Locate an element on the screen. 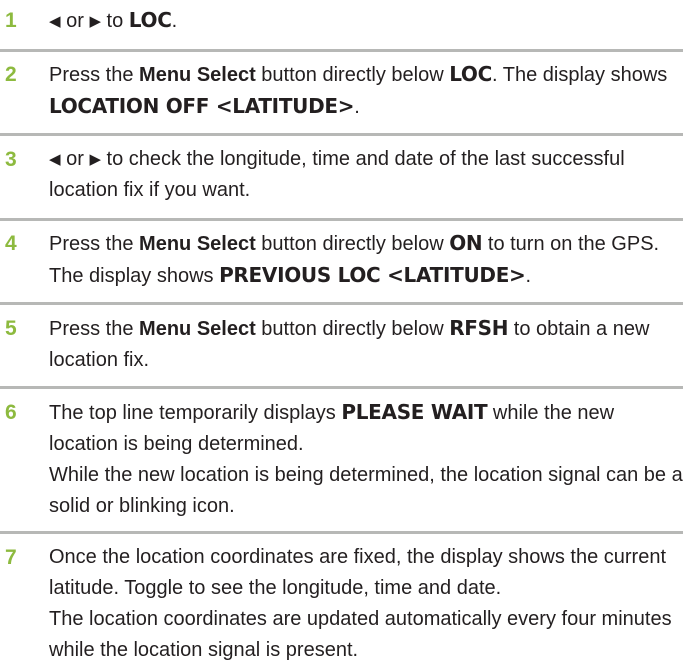 This screenshot has height=666, width=683. step-text: ◀ or ▶ to LOC. is located at coordinates (366, 21).